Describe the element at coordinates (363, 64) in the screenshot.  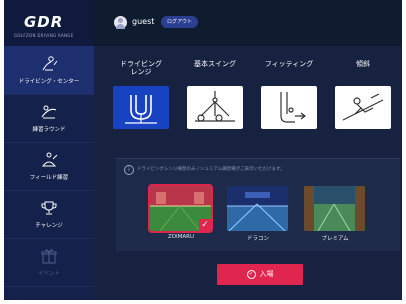
I see `tab-label: 傾斜` at that location.